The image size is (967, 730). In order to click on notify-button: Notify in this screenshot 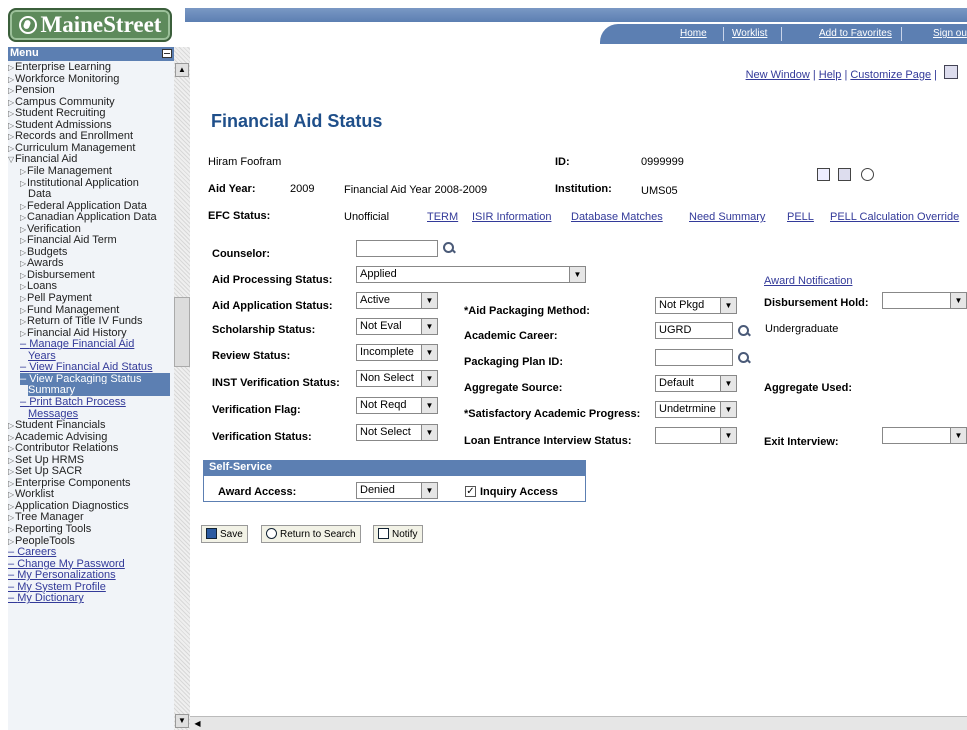, I will do `click(398, 534)`.